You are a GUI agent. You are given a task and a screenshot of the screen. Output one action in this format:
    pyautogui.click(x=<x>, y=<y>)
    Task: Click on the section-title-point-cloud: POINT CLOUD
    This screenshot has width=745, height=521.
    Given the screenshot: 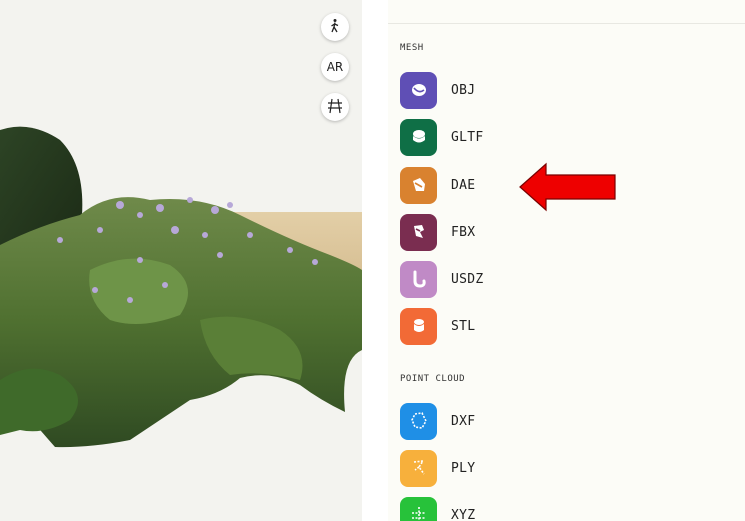 What is the action you would take?
    pyautogui.click(x=433, y=379)
    